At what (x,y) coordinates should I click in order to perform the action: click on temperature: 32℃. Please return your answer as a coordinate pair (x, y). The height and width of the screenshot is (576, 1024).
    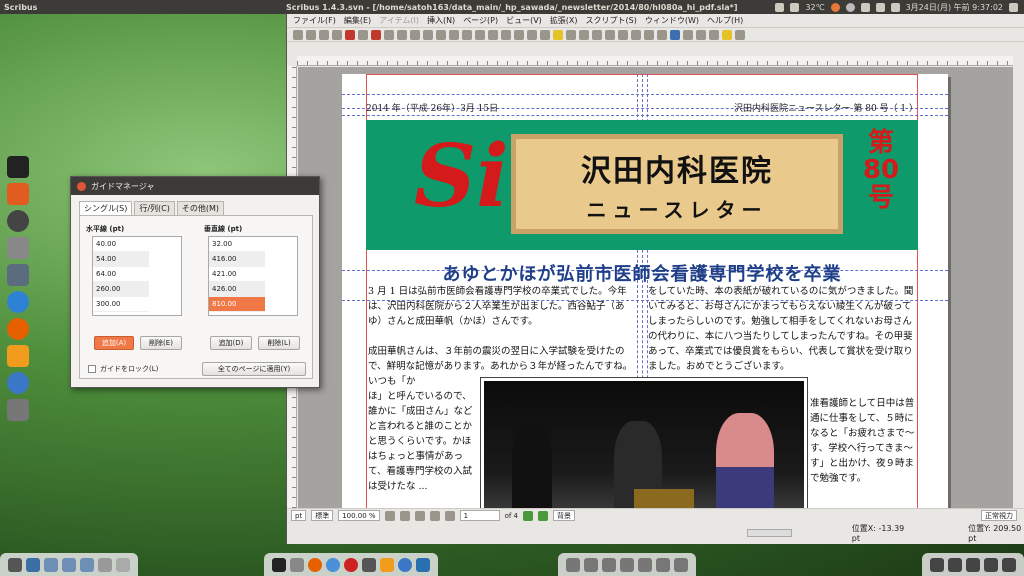
    Looking at the image, I should click on (814, 7).